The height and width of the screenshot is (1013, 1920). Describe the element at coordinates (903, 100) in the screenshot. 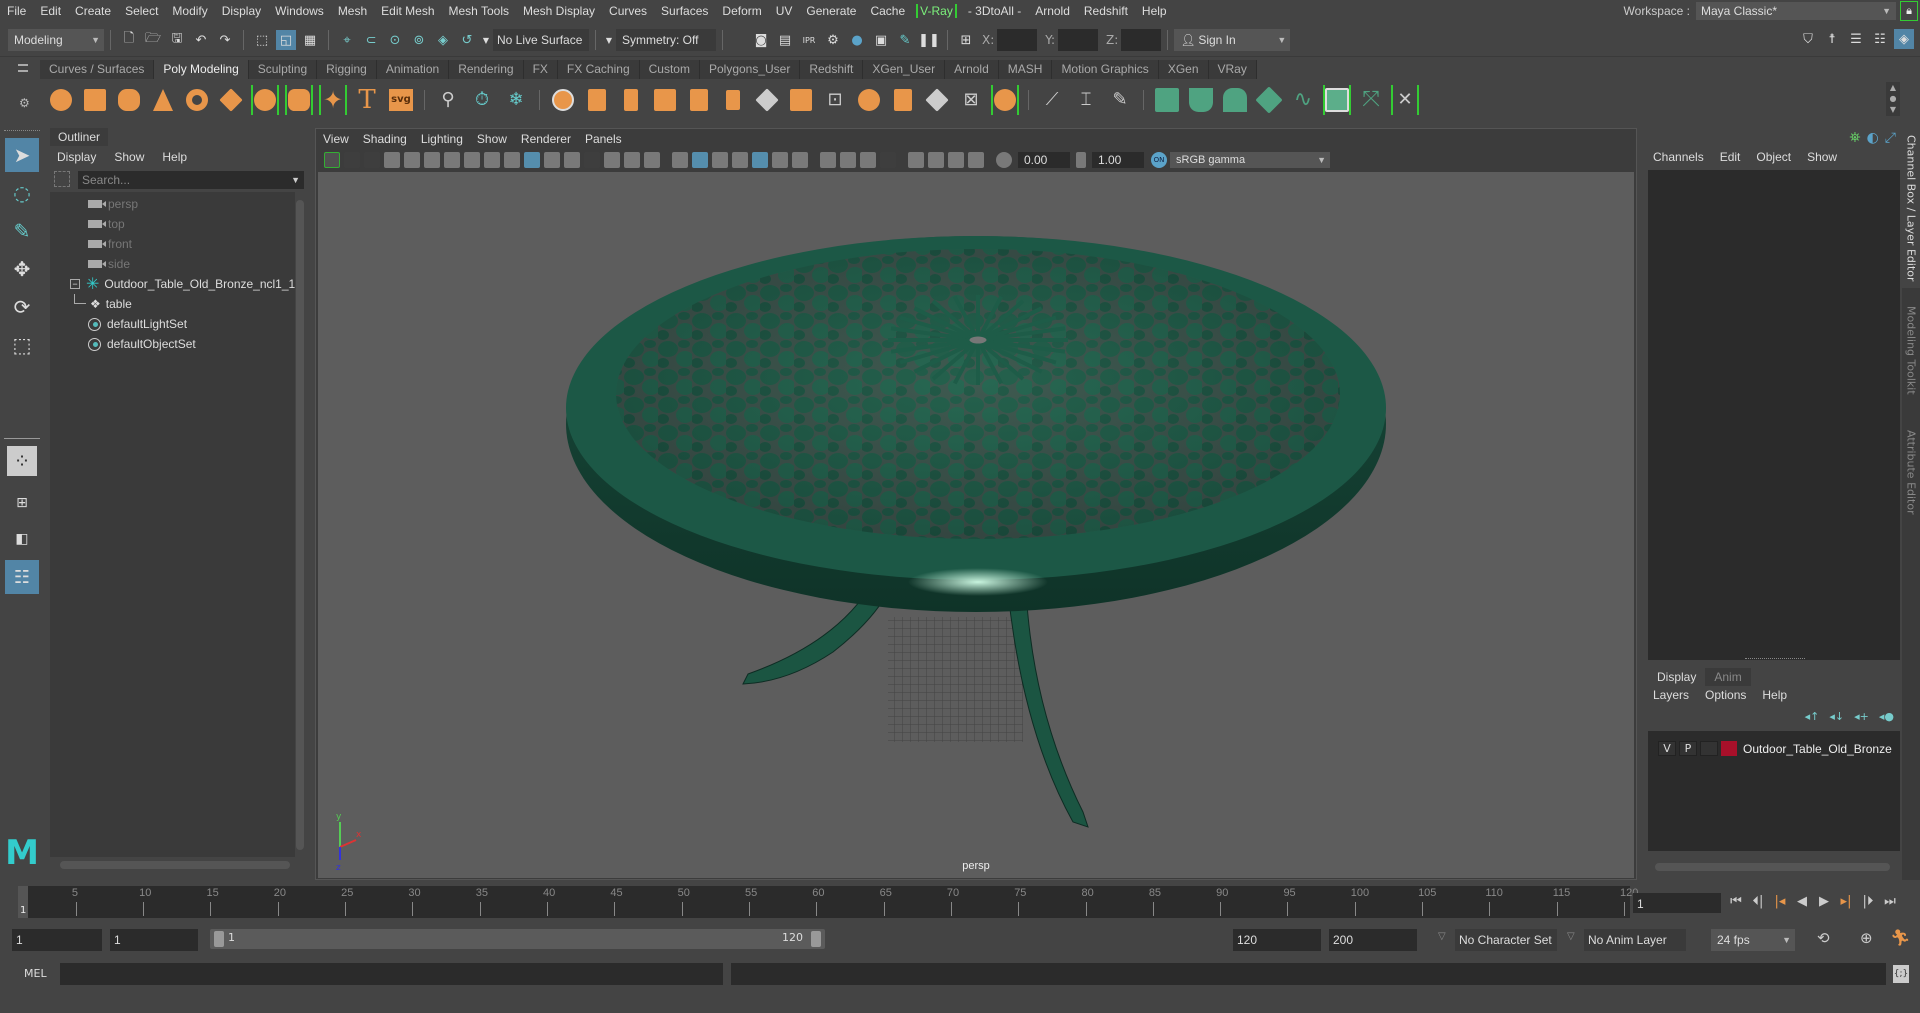

I see `insert-edge-loop-icon` at that location.